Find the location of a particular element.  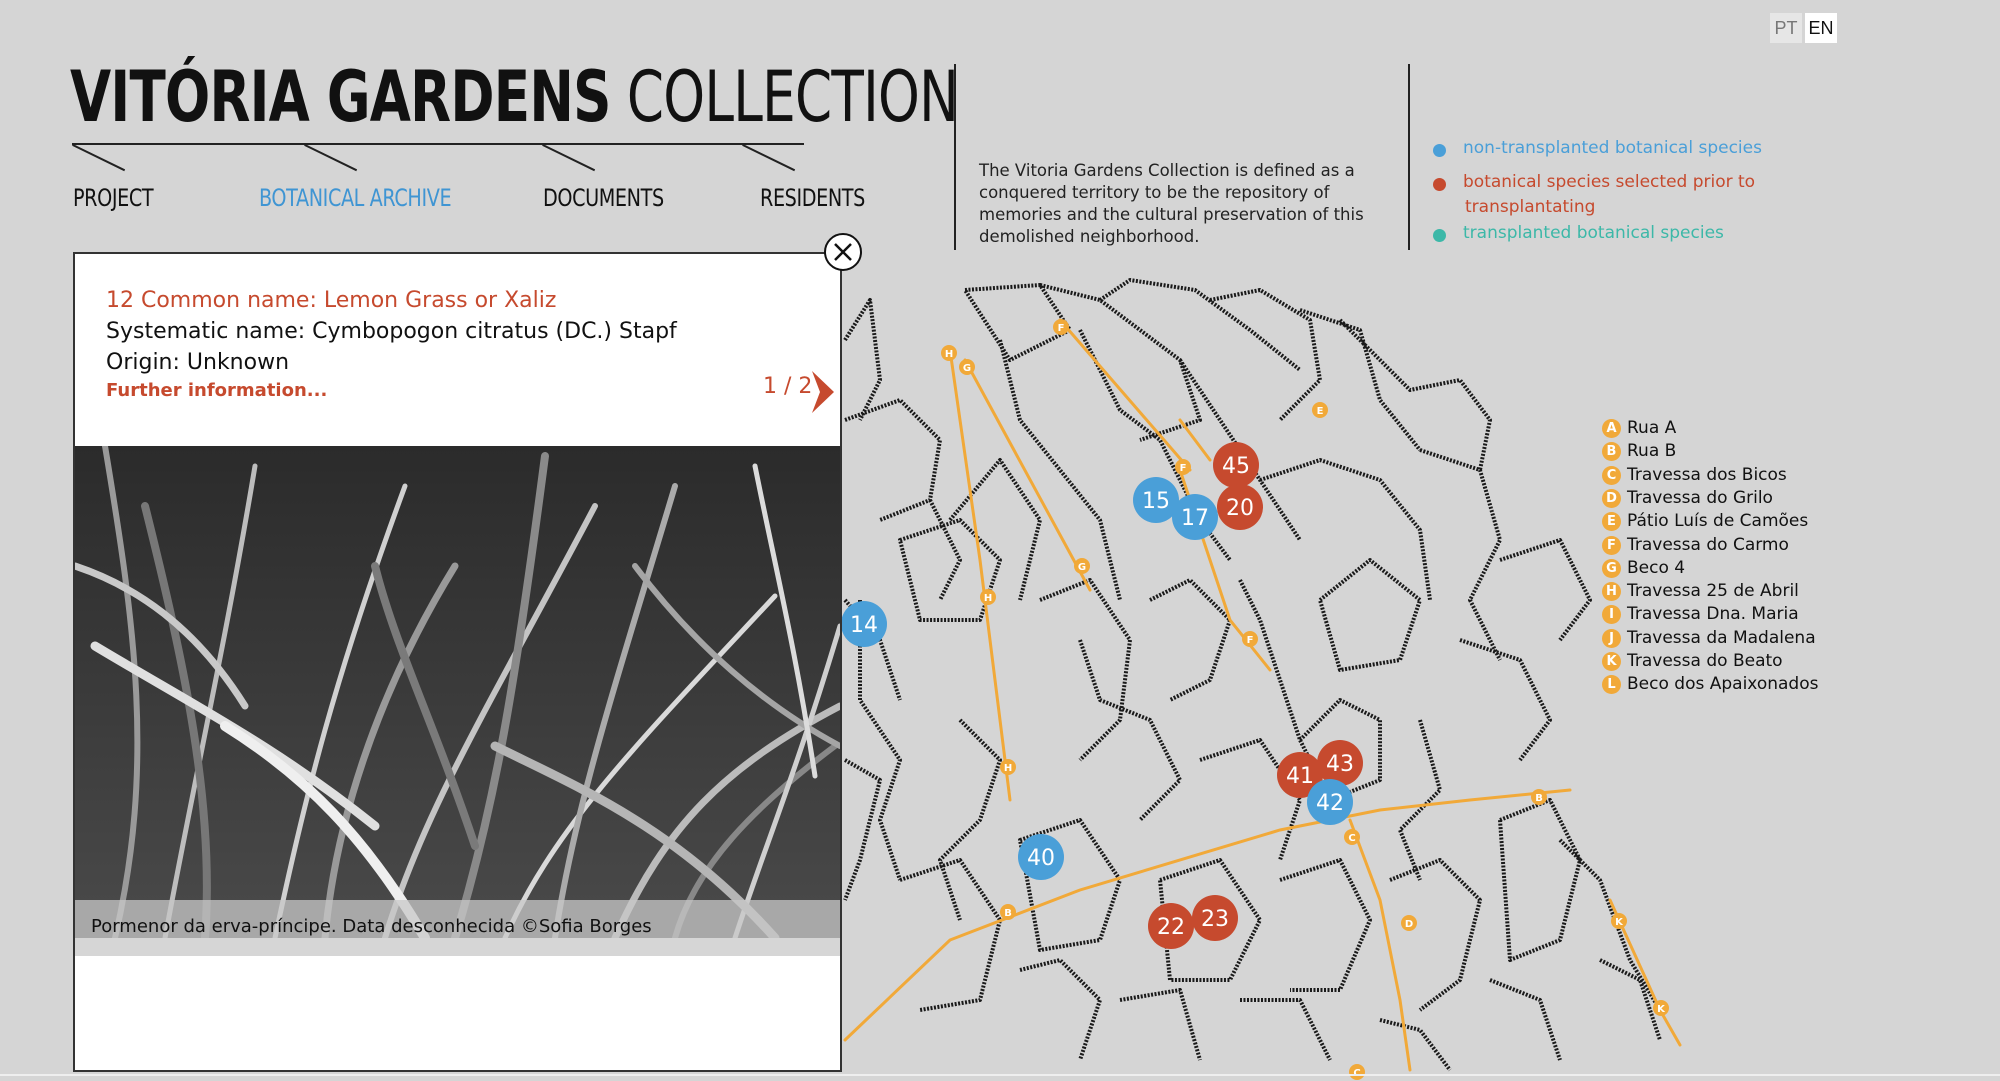

species-origin: Origin: Unknown is located at coordinates (198, 362).